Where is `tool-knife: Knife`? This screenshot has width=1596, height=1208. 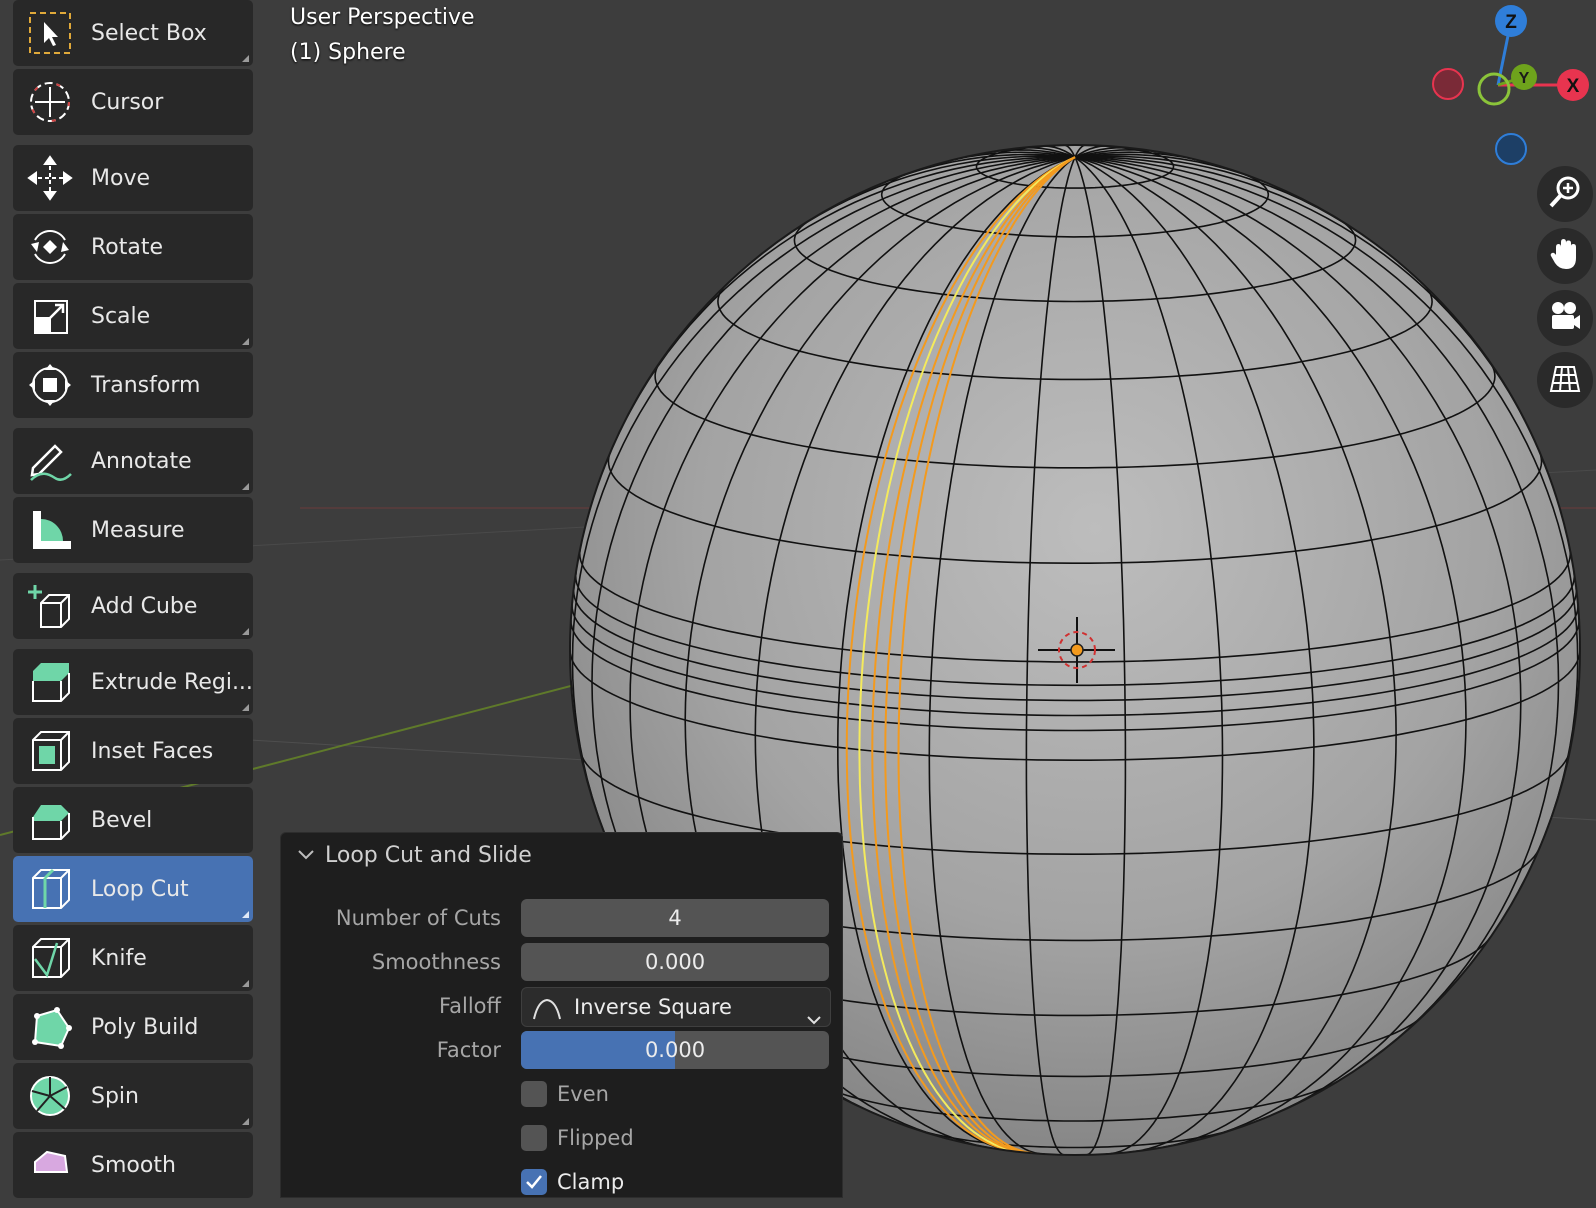 tool-knife: Knife is located at coordinates (133, 958).